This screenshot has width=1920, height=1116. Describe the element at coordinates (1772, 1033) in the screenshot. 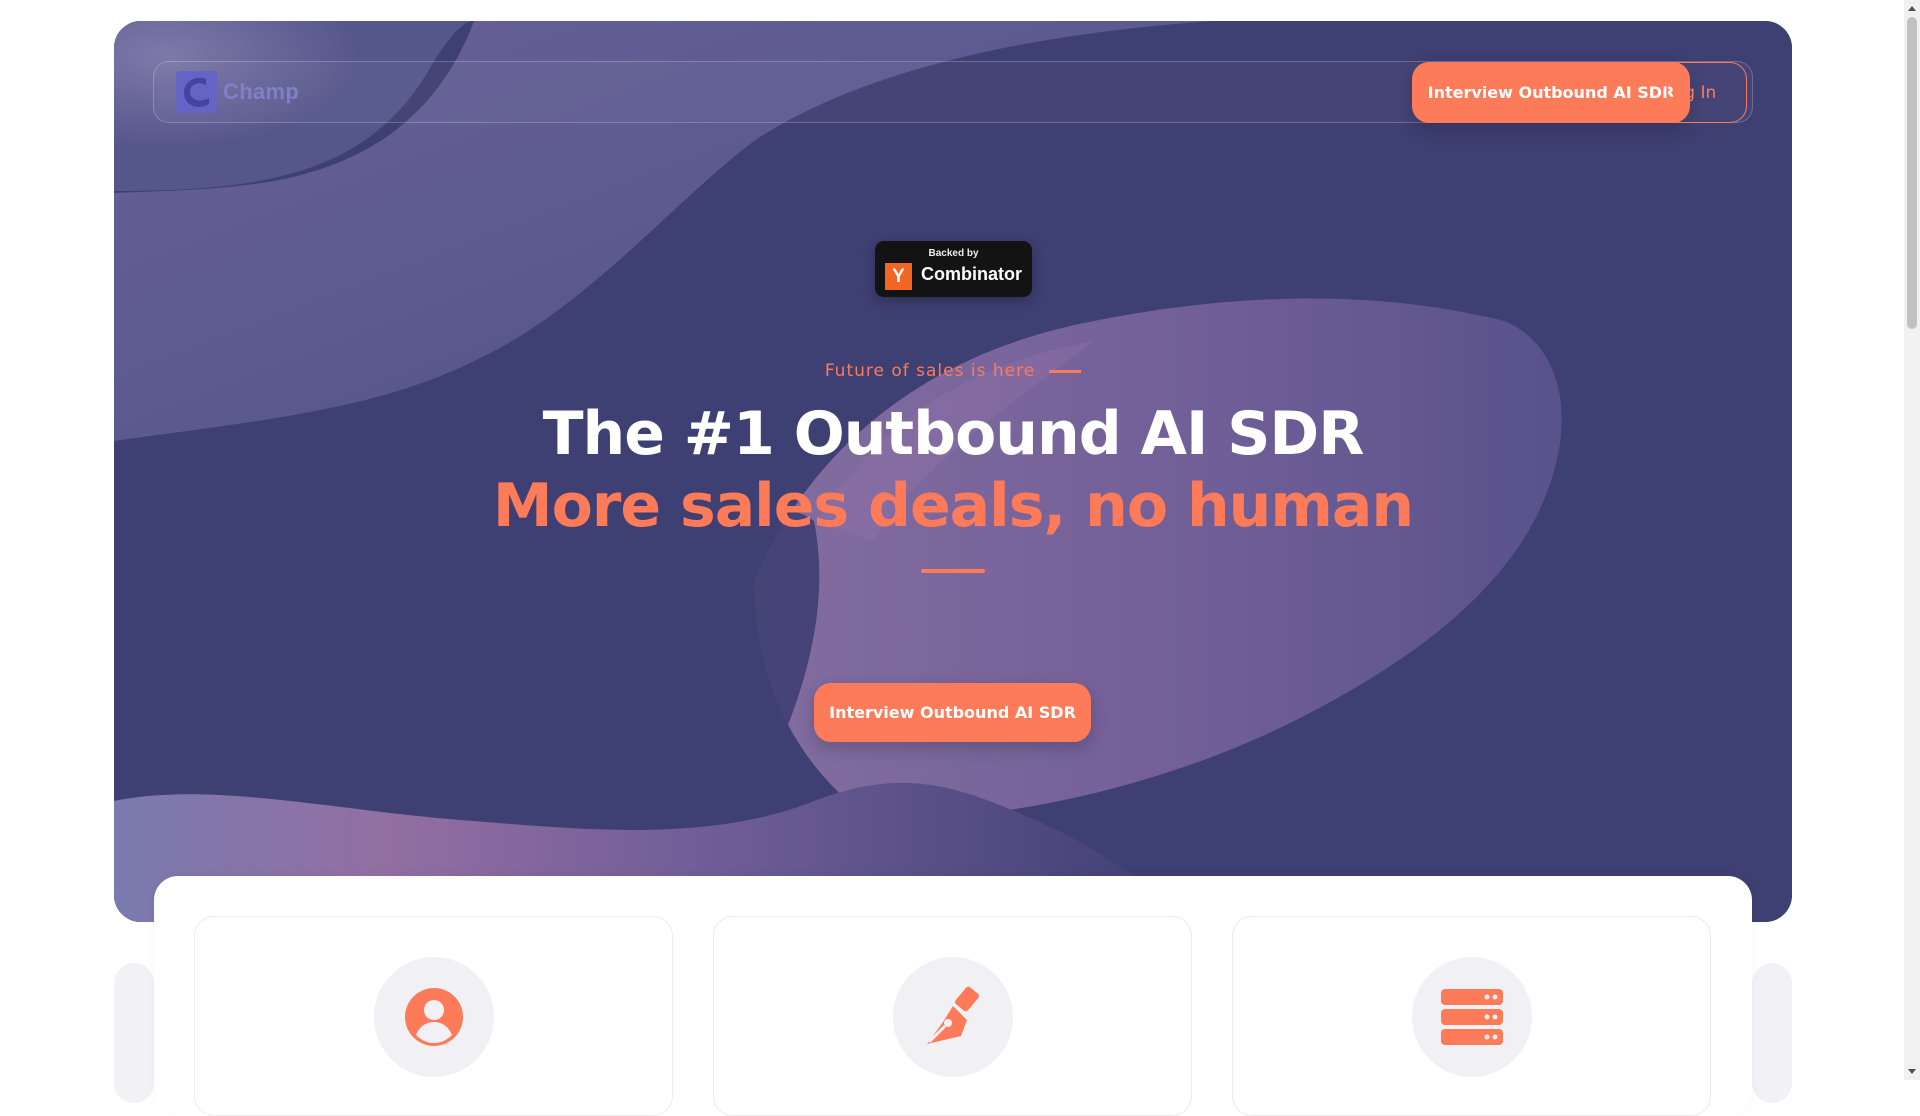

I see `right-side-panel` at that location.